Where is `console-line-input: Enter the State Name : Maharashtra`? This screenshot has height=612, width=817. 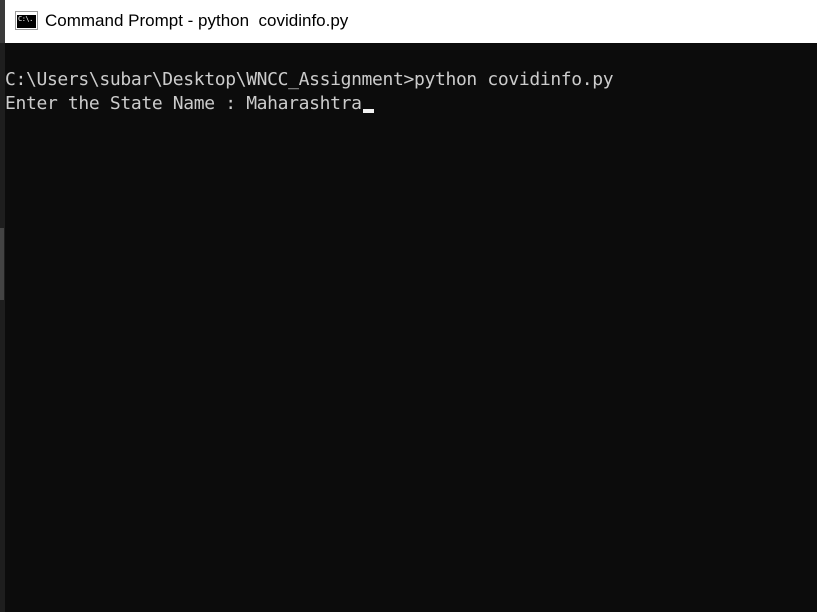 console-line-input: Enter the State Name : Maharashtra is located at coordinates (189, 104).